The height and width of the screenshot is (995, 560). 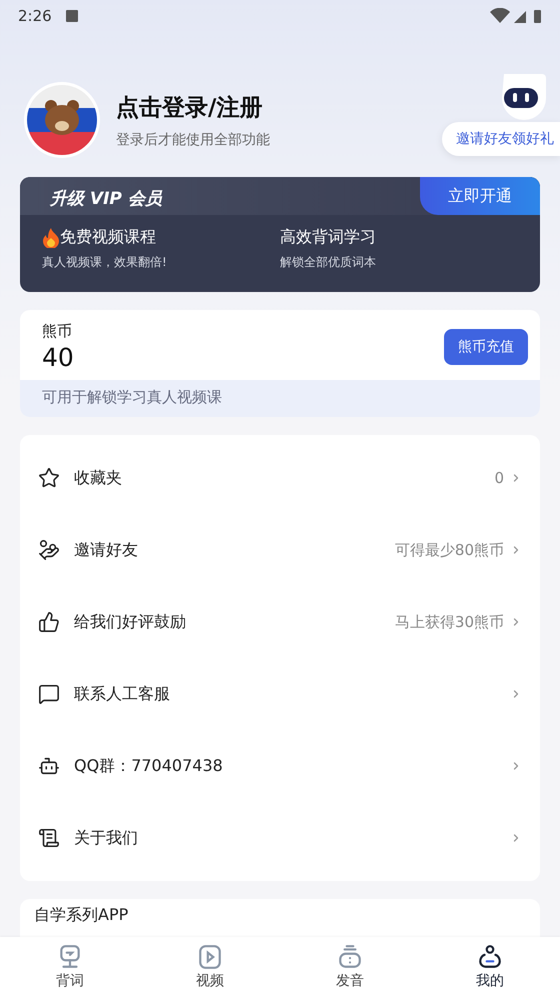 What do you see at coordinates (516, 16) in the screenshot?
I see `status-icons-drawing` at bounding box center [516, 16].